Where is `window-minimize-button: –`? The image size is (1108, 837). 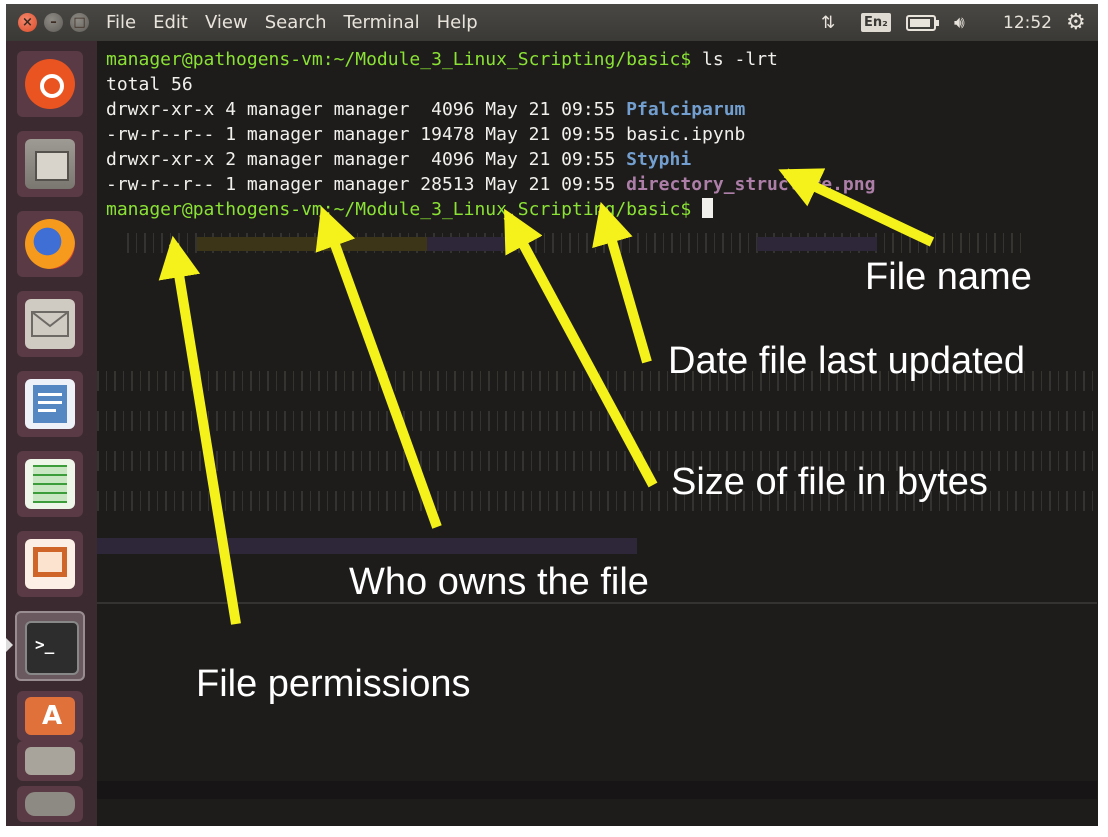
window-minimize-button: – is located at coordinates (53, 22).